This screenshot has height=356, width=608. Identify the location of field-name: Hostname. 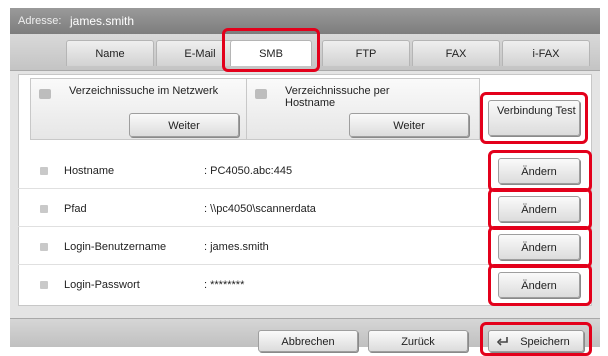
(89, 171).